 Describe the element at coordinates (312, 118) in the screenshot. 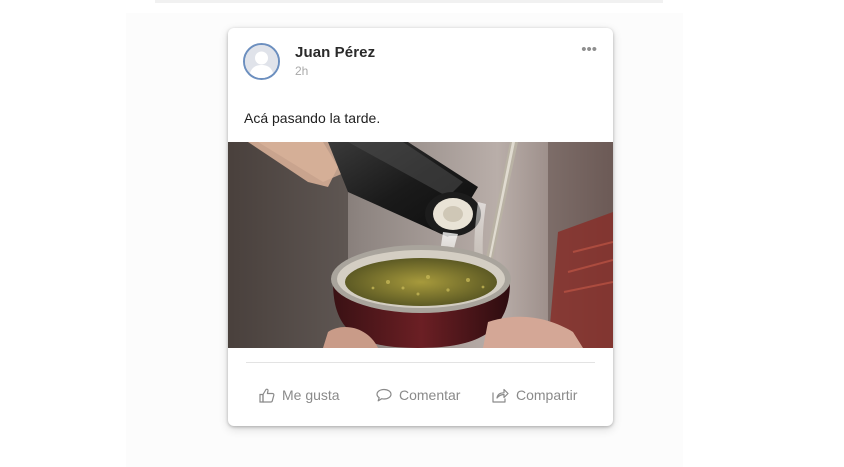

I see `post-text: Acá pasando la tarde.` at that location.